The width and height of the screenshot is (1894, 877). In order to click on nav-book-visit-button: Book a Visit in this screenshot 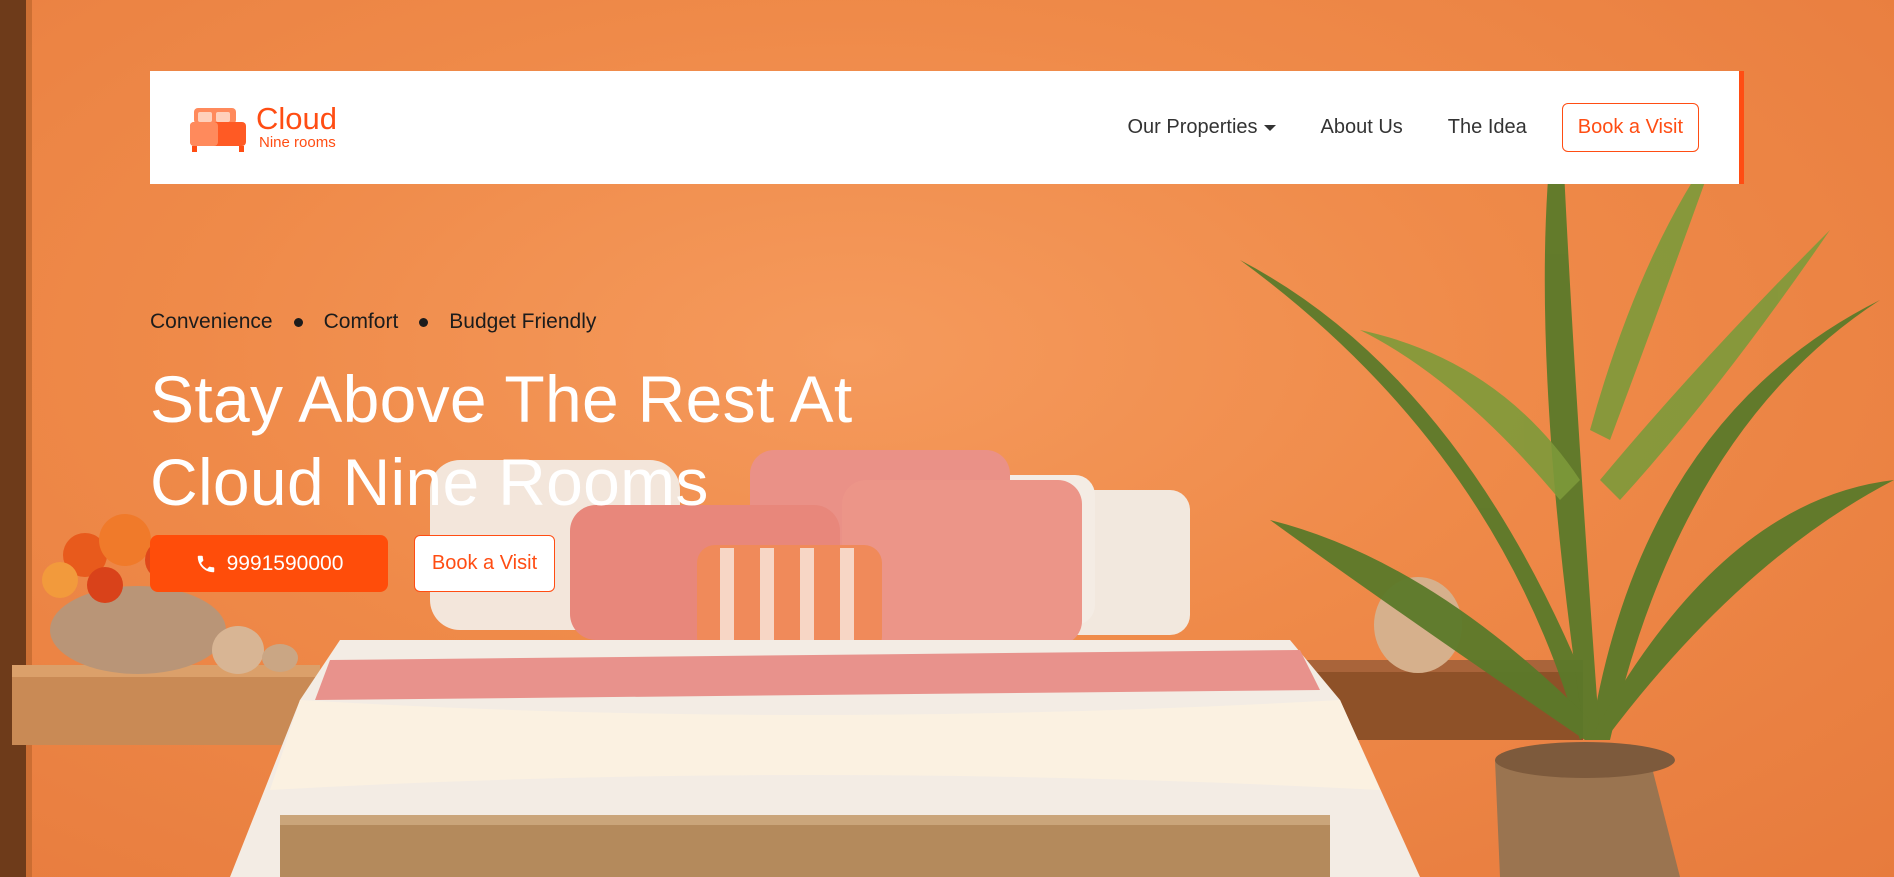, I will do `click(1630, 127)`.